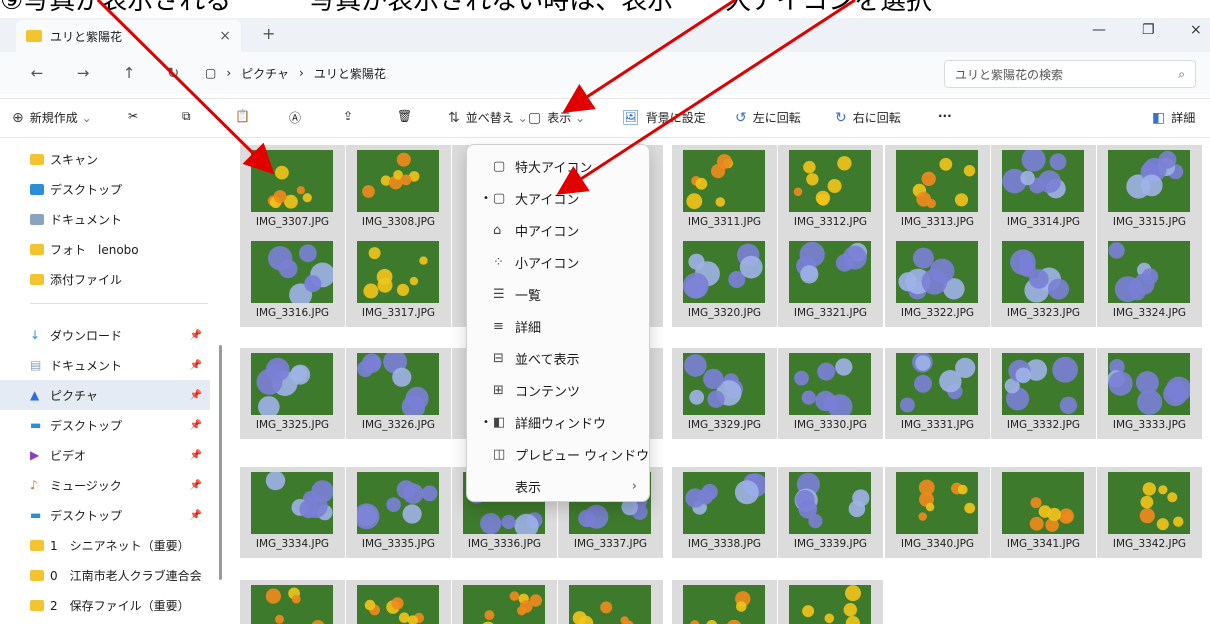 This screenshot has height=624, width=1210. I want to click on tab-close-button: ×, so click(225, 36).